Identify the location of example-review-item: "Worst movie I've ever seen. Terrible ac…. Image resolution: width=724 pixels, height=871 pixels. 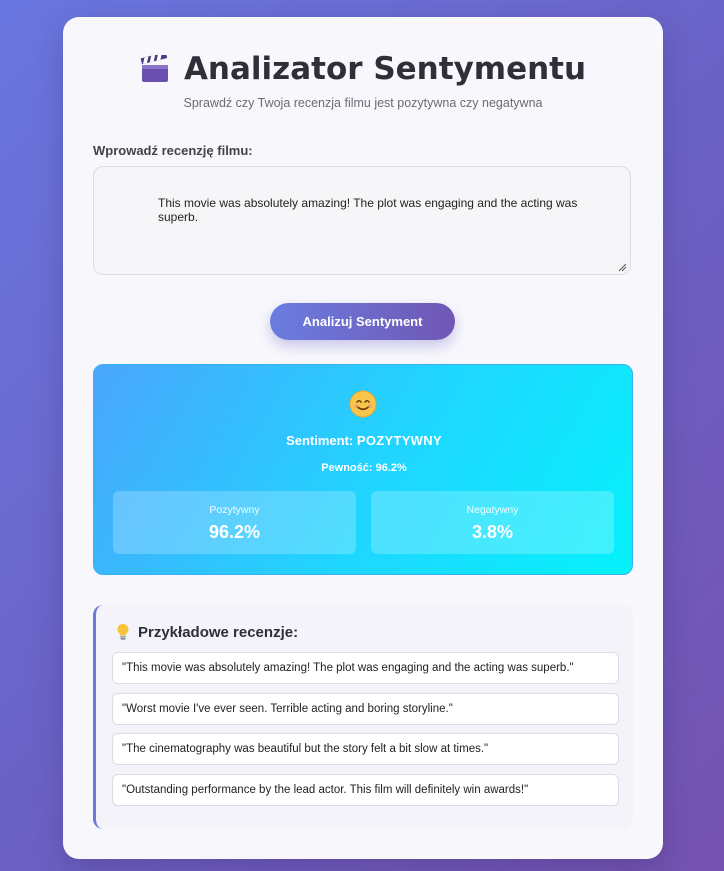
(365, 709).